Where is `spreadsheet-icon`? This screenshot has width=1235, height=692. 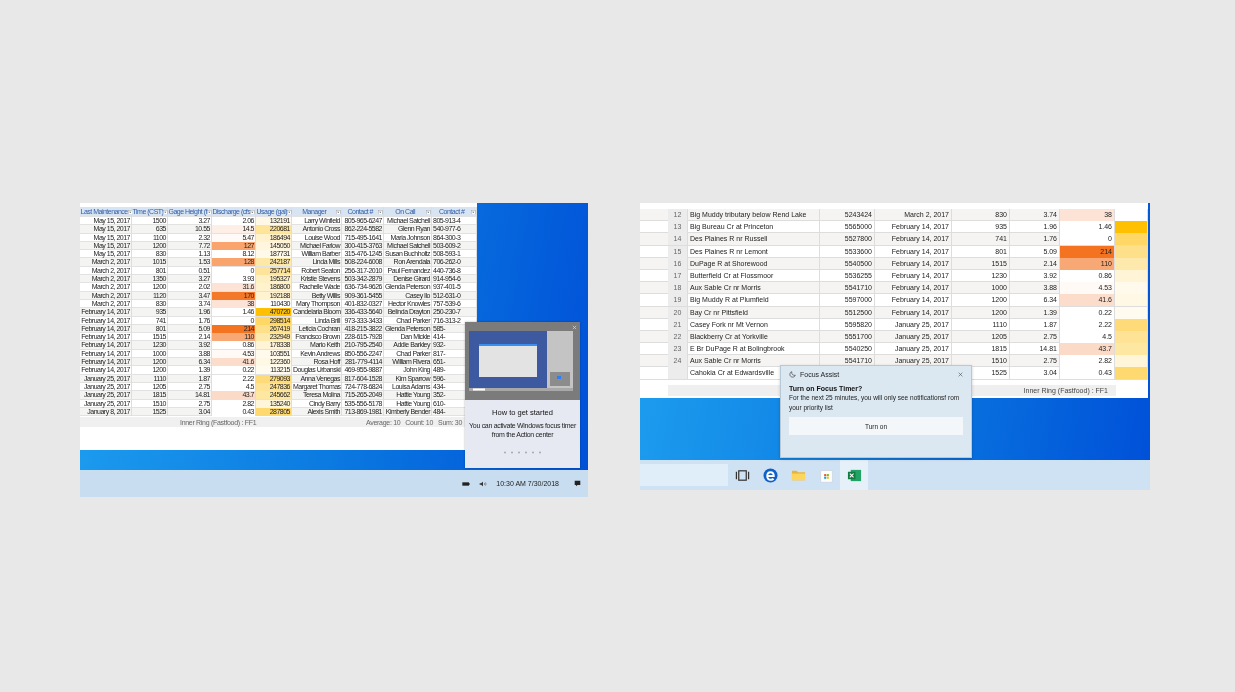
spreadsheet-icon is located at coordinates (854, 475).